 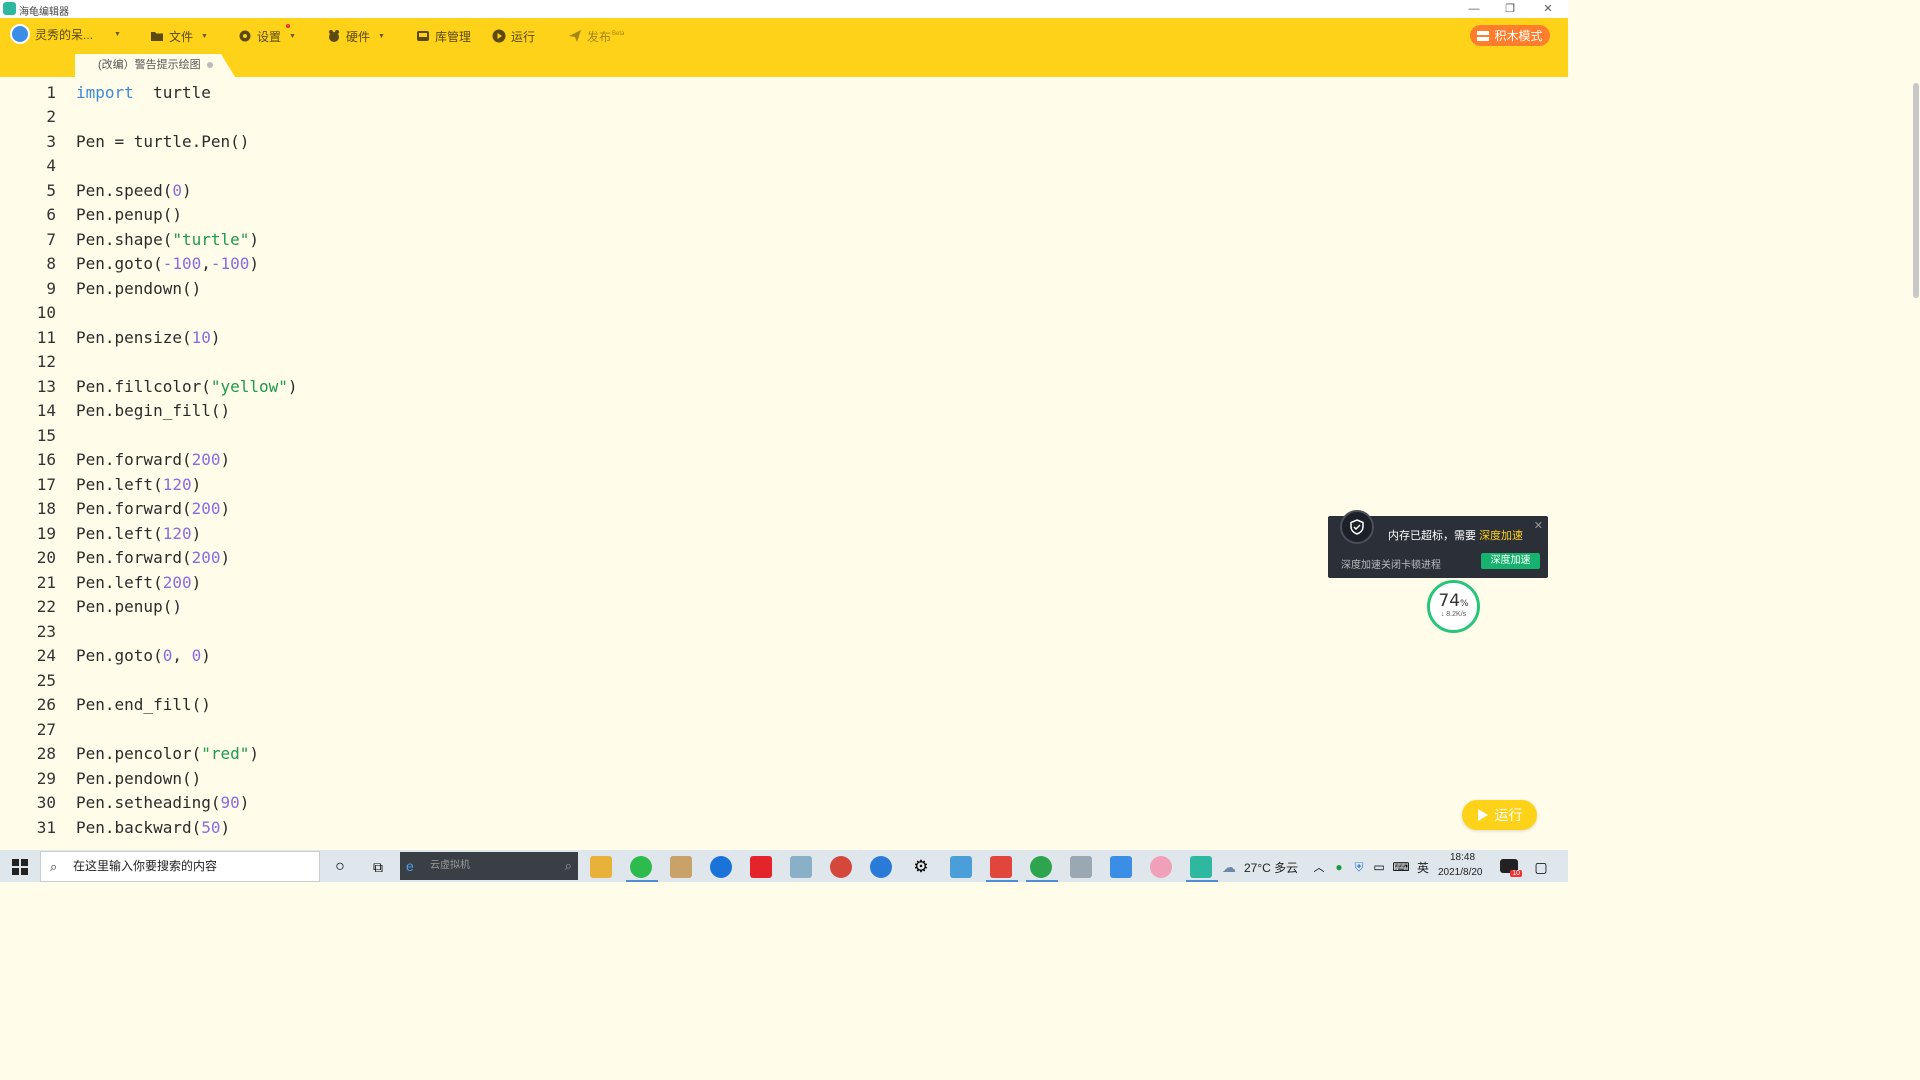 I want to click on code-line: 4, so click(x=775, y=166).